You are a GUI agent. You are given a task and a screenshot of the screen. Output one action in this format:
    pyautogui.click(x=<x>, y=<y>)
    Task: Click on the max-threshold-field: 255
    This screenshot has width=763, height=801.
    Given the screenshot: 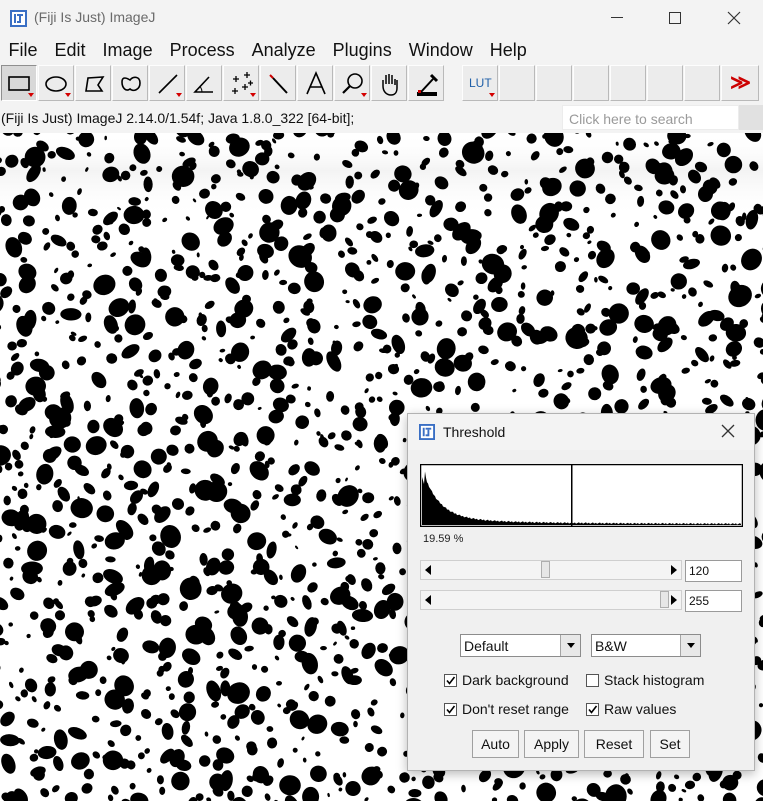 What is the action you would take?
    pyautogui.click(x=713, y=601)
    